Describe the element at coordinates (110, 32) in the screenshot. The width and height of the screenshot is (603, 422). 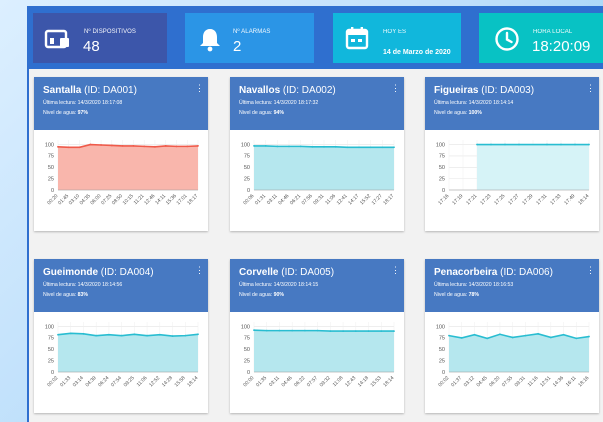
I see `devices-label: Nº DISPOSITIVOS` at that location.